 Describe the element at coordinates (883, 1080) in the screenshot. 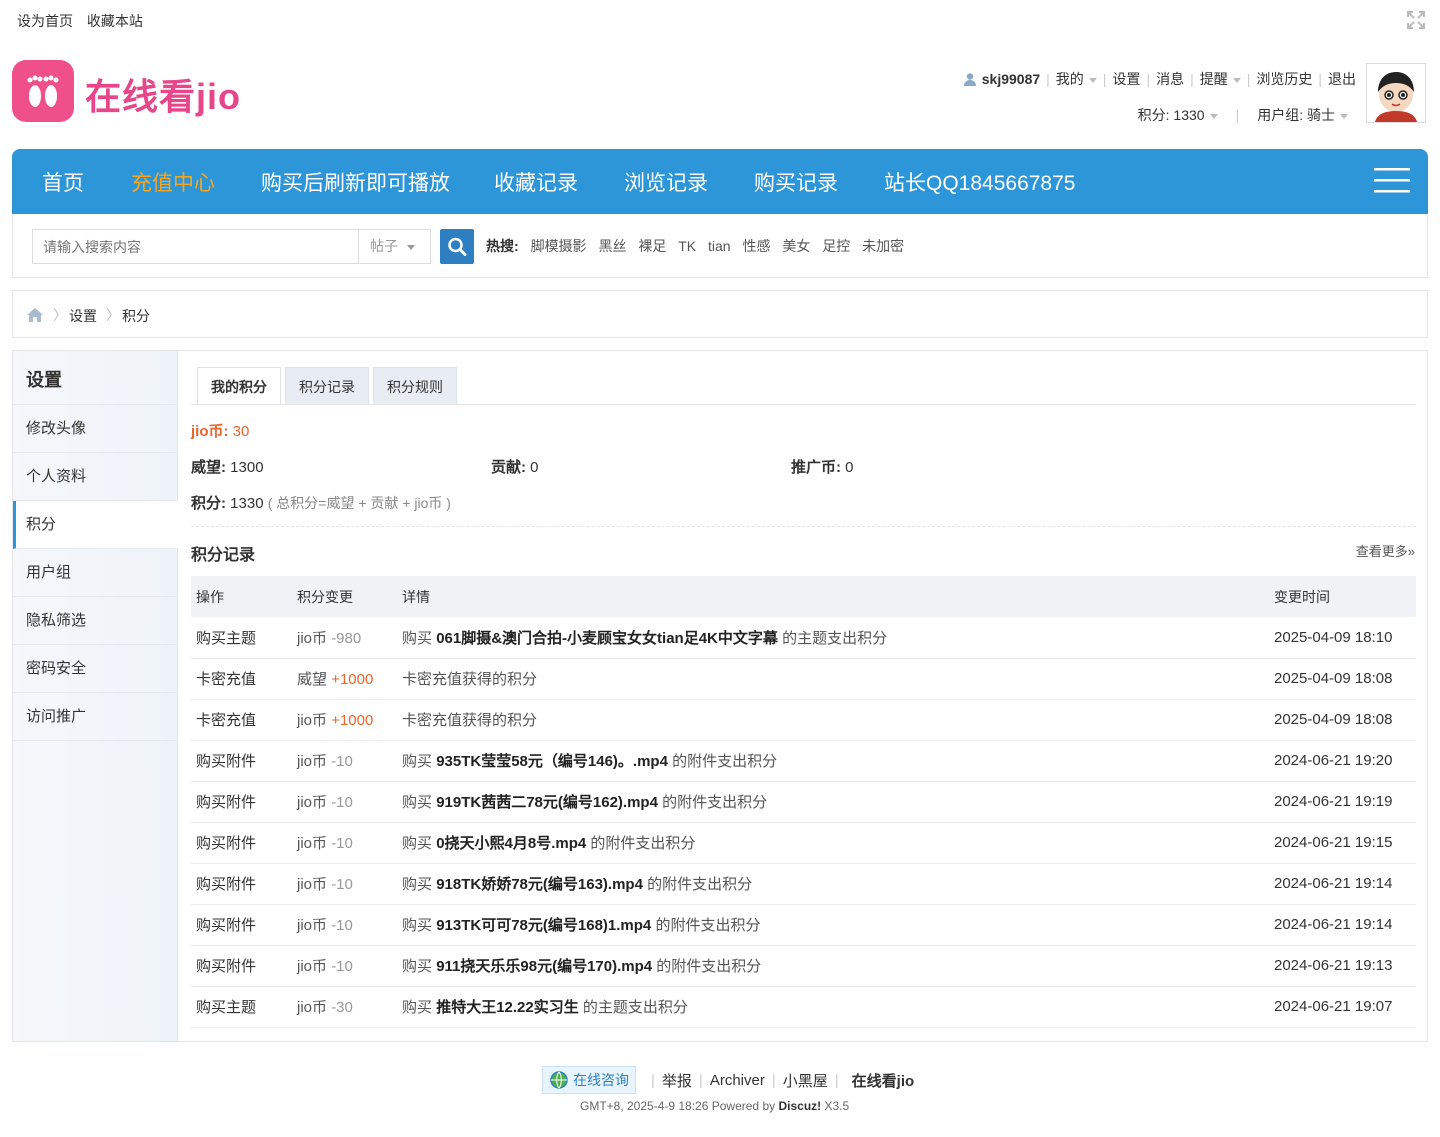

I see `footer-brand-link: 在线看jio` at that location.